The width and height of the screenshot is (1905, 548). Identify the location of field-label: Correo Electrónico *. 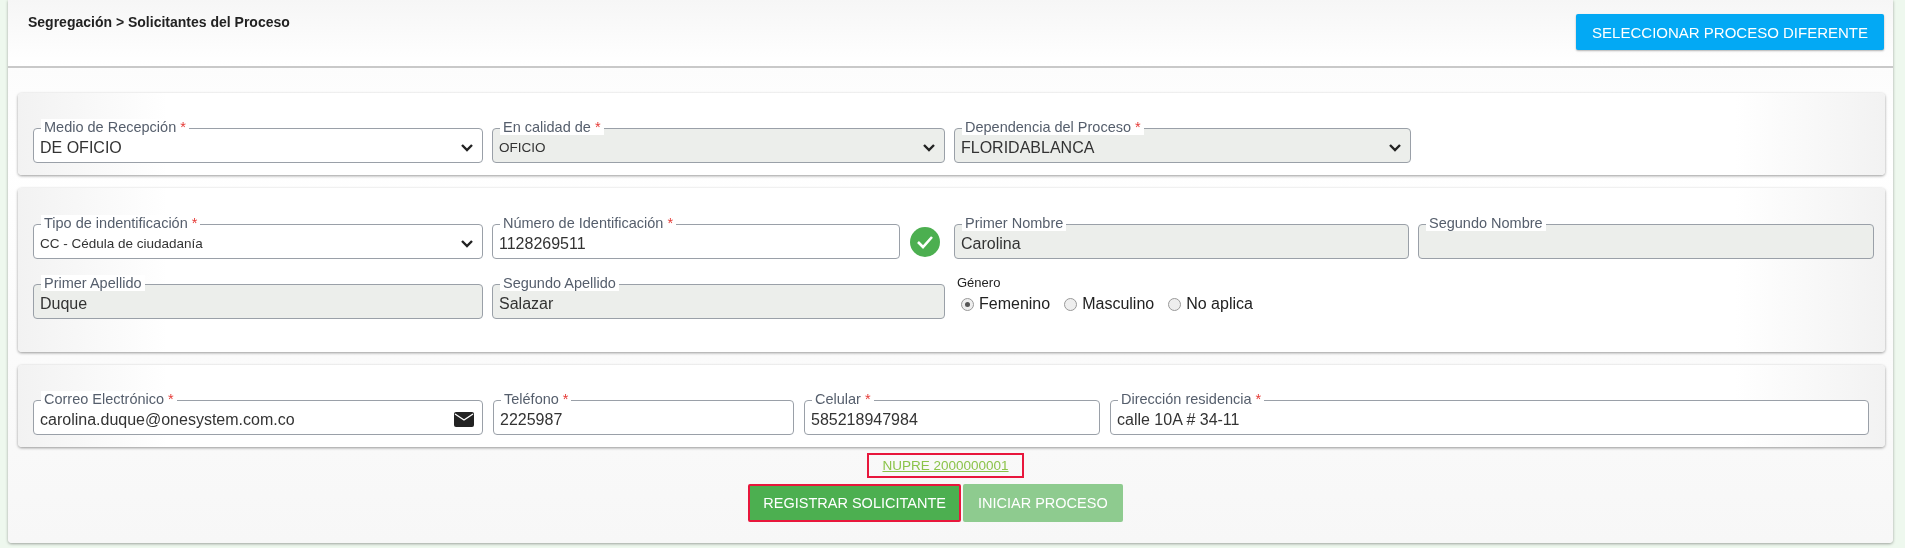
(109, 399).